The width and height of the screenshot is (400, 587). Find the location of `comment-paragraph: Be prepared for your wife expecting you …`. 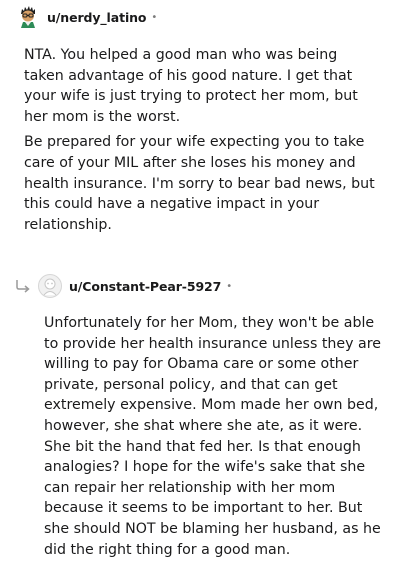

comment-paragraph: Be prepared for your wife expecting you … is located at coordinates (199, 183).